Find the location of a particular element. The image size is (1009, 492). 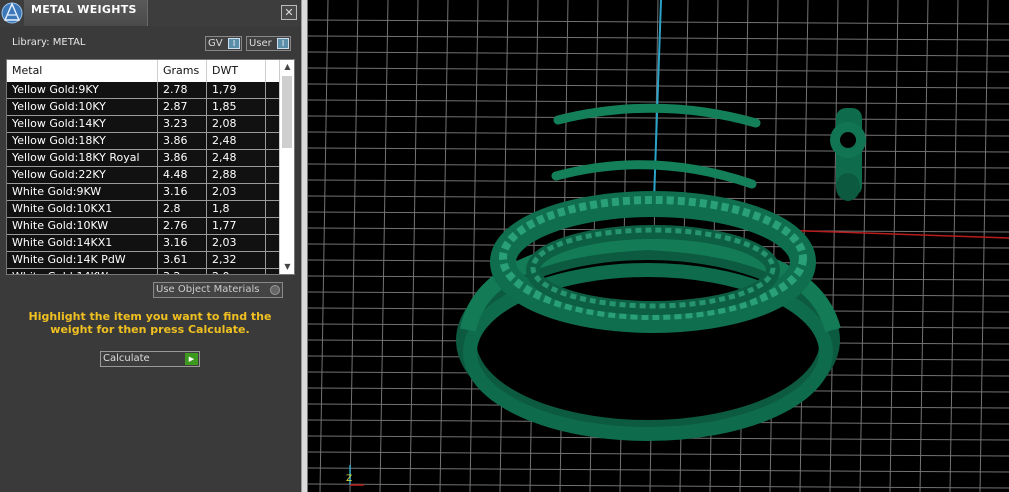

cell-metal: White Gold:10KW is located at coordinates (82, 226).